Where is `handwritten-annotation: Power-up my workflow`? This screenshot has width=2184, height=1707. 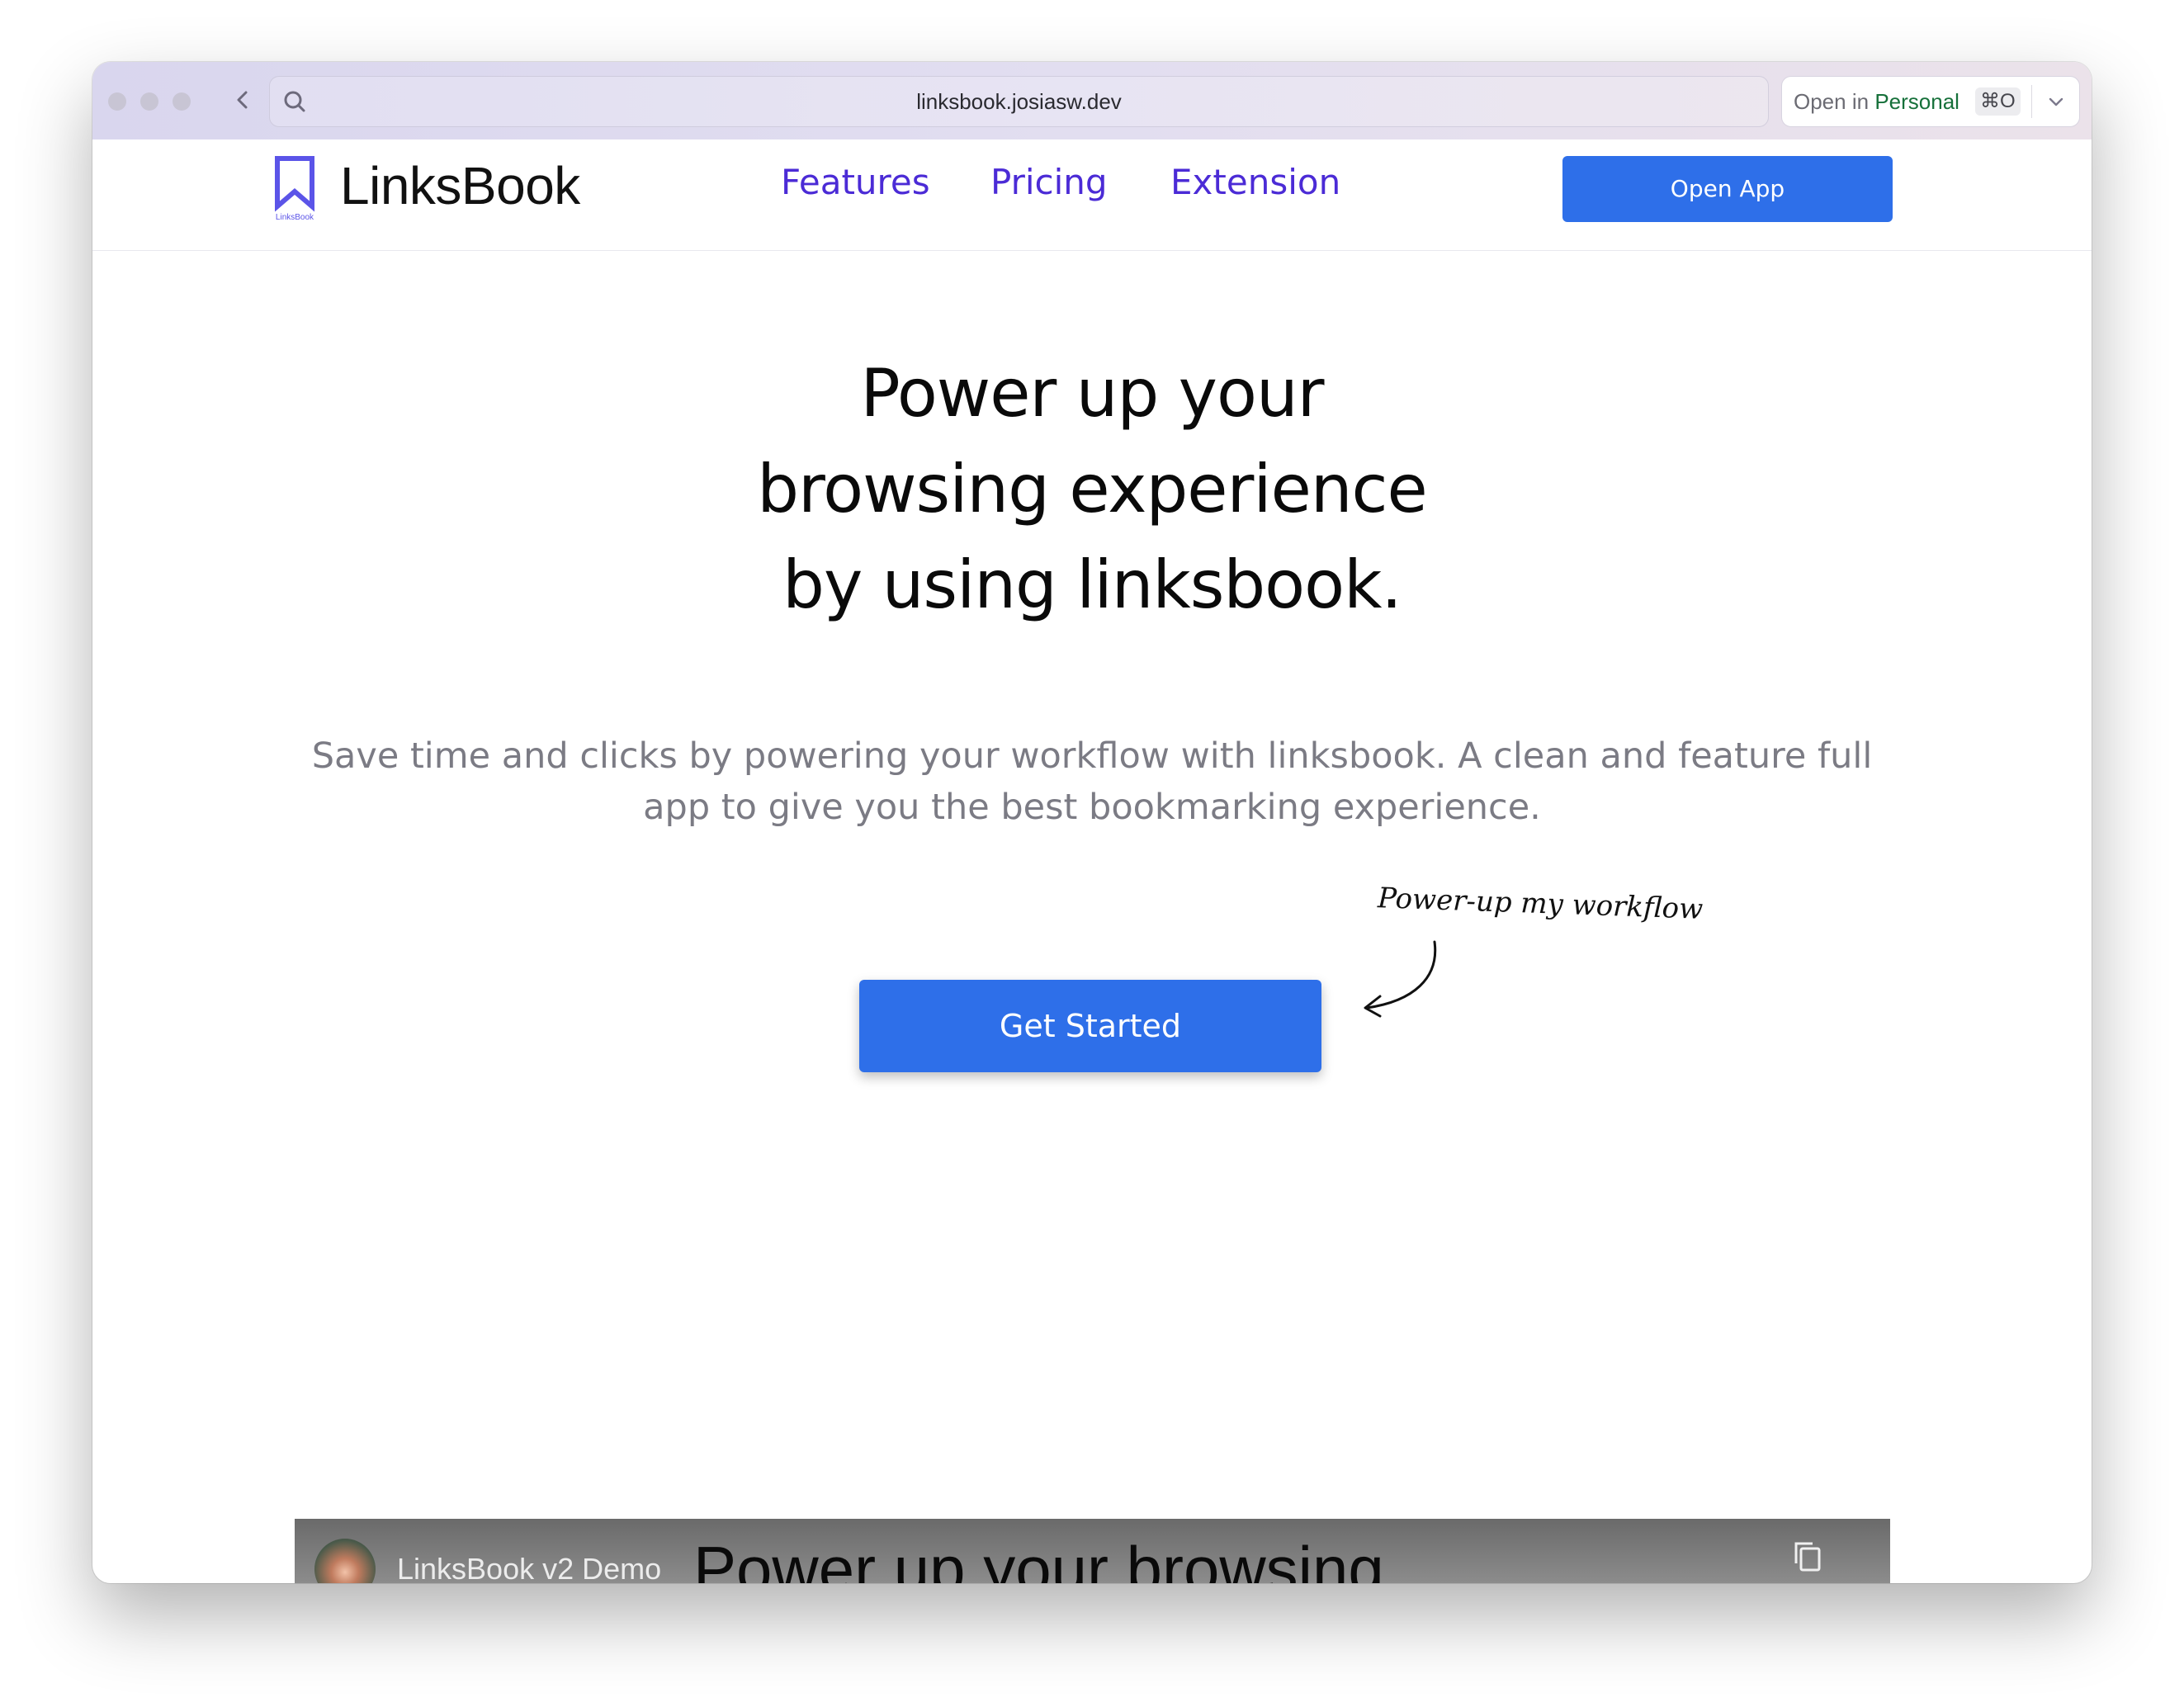
handwritten-annotation: Power-up my workflow is located at coordinates (1540, 904).